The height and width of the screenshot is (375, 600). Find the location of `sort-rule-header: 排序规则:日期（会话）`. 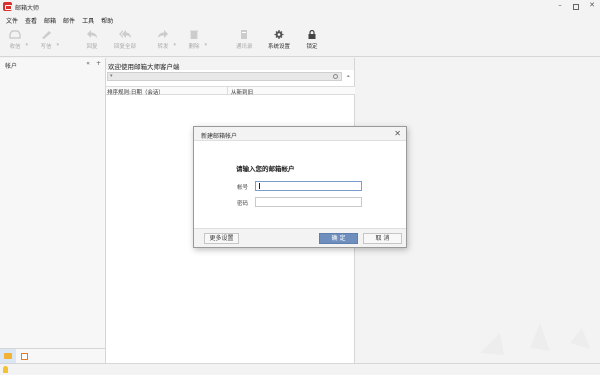

sort-rule-header: 排序规则:日期（会话） is located at coordinates (135, 92).